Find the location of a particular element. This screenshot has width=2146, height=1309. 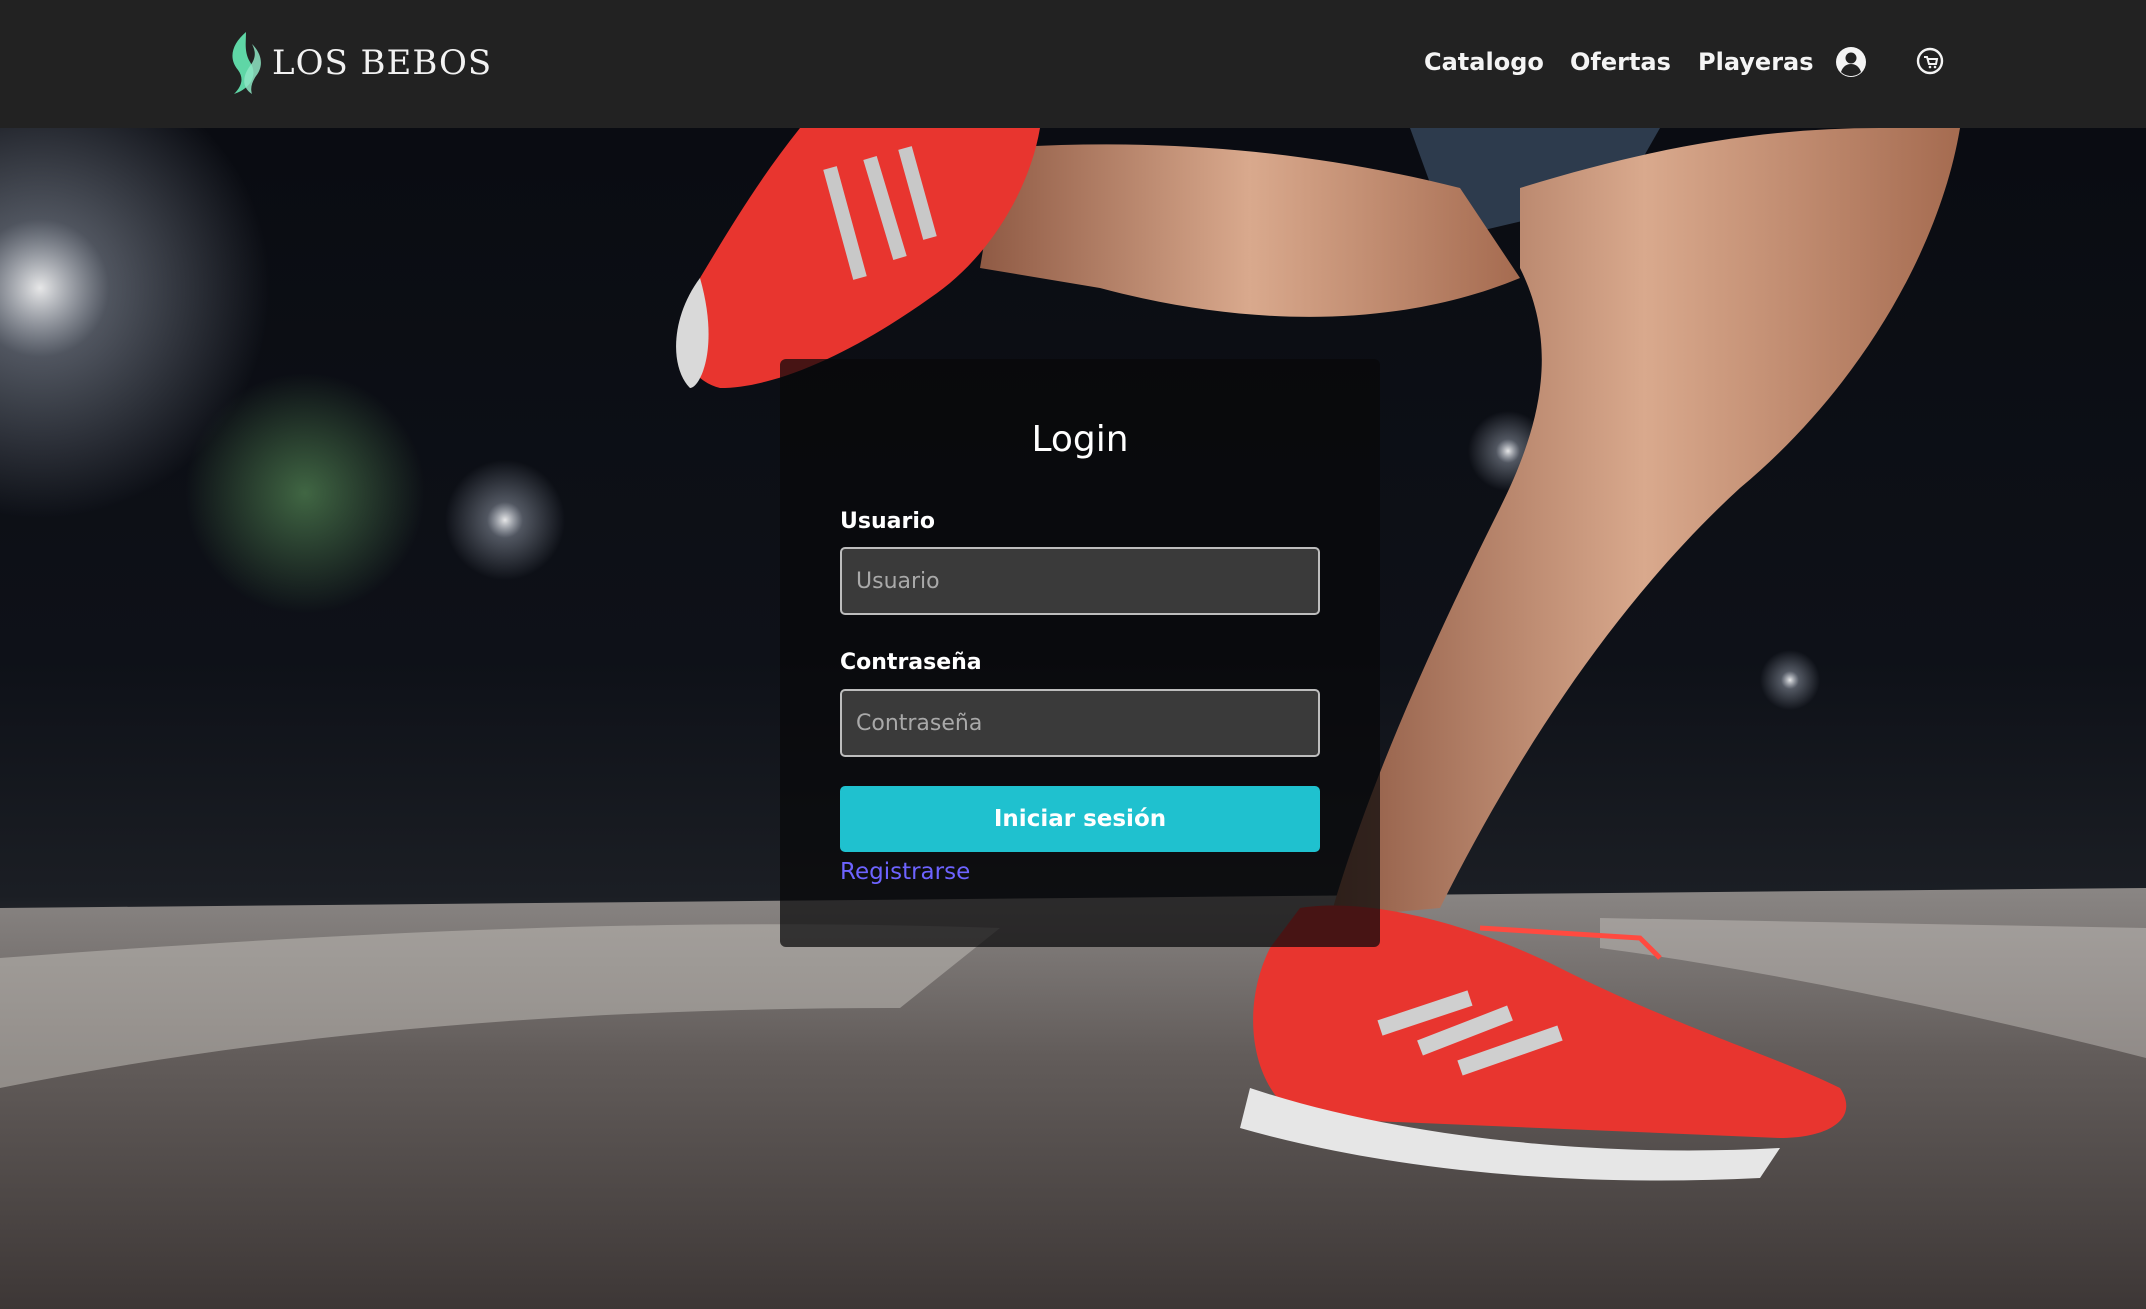

flame-leaf-logo is located at coordinates (246, 63).